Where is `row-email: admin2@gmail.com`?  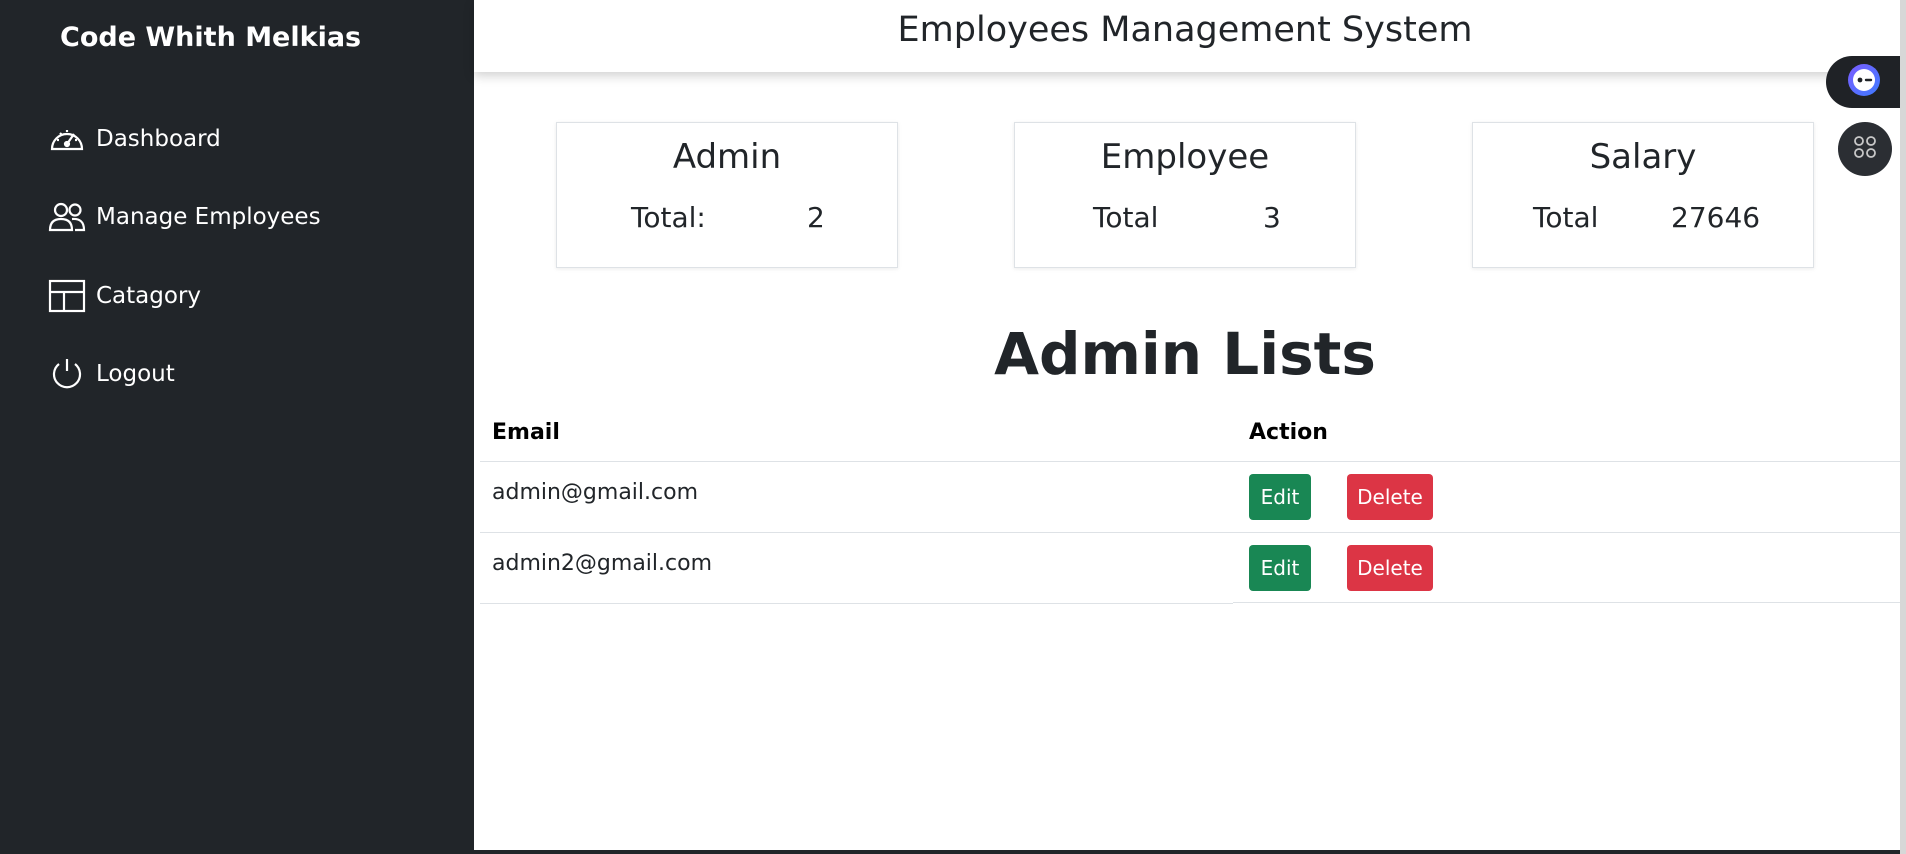 row-email: admin2@gmail.com is located at coordinates (602, 563).